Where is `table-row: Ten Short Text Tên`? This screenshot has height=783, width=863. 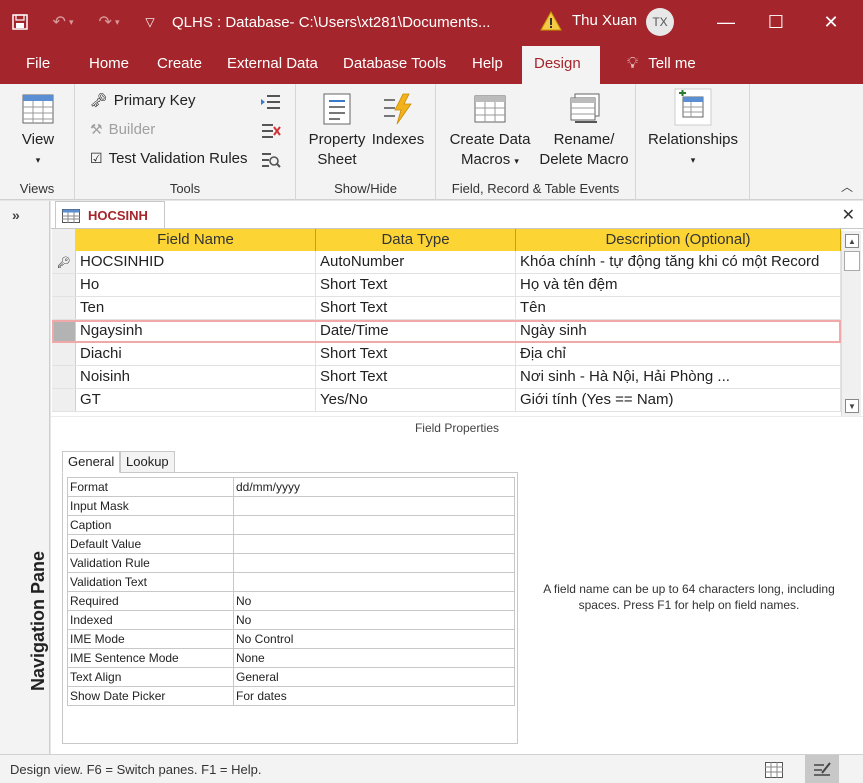 table-row: Ten Short Text Tên is located at coordinates (446, 308).